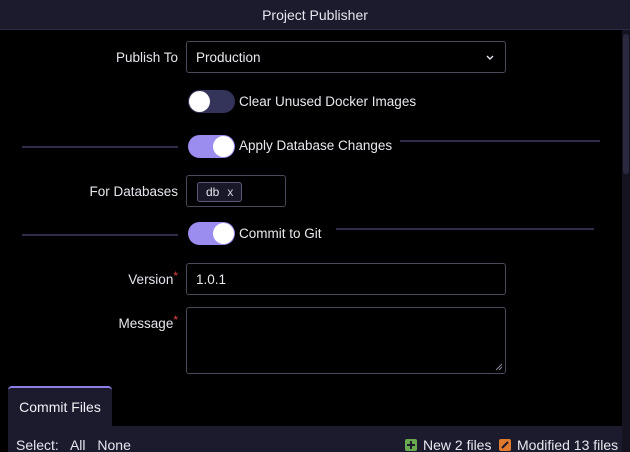  I want to click on select-all-link: All, so click(78, 444).